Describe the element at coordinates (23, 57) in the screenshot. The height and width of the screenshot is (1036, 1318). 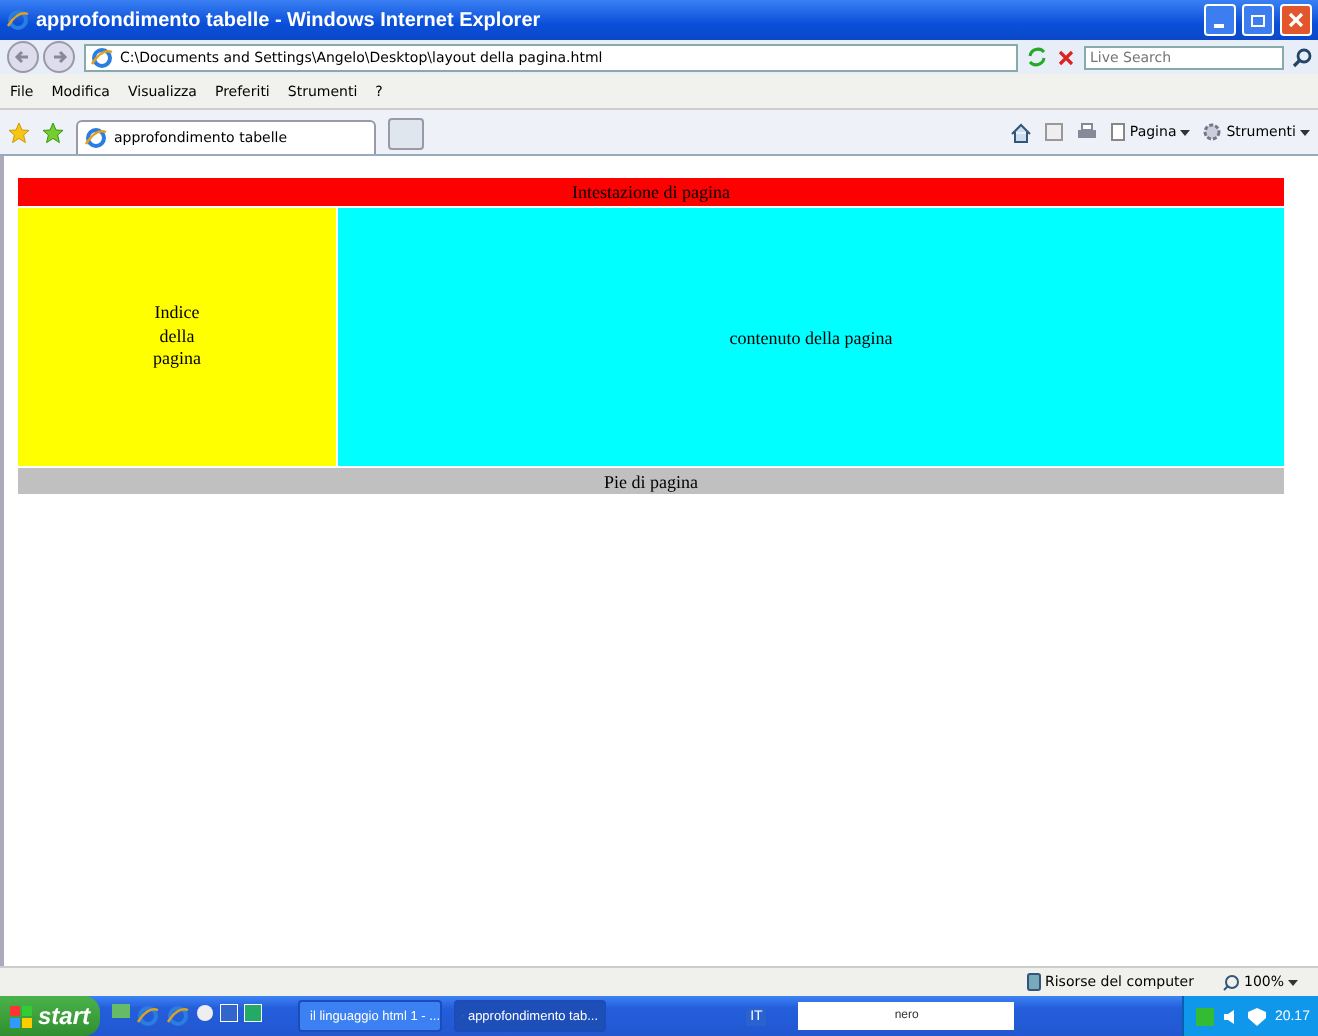
I see `back-button` at that location.